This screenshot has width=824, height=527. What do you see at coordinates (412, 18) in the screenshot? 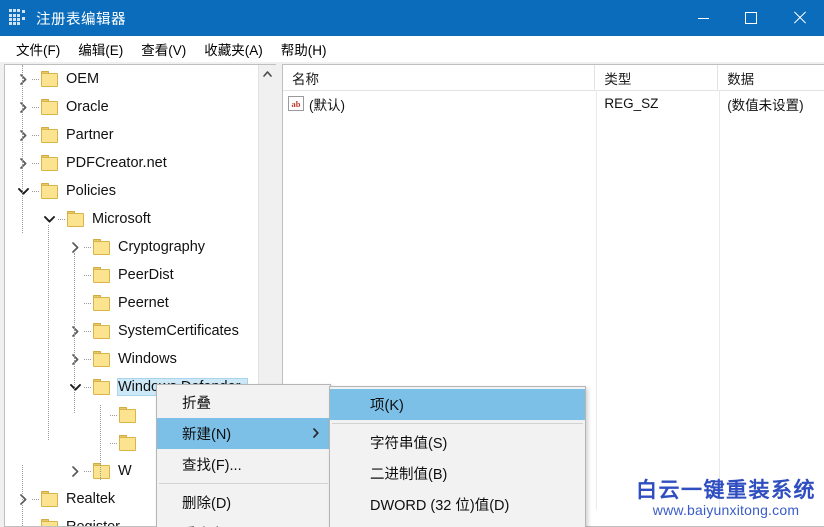
I see `title-bar: 注册表编辑器` at bounding box center [412, 18].